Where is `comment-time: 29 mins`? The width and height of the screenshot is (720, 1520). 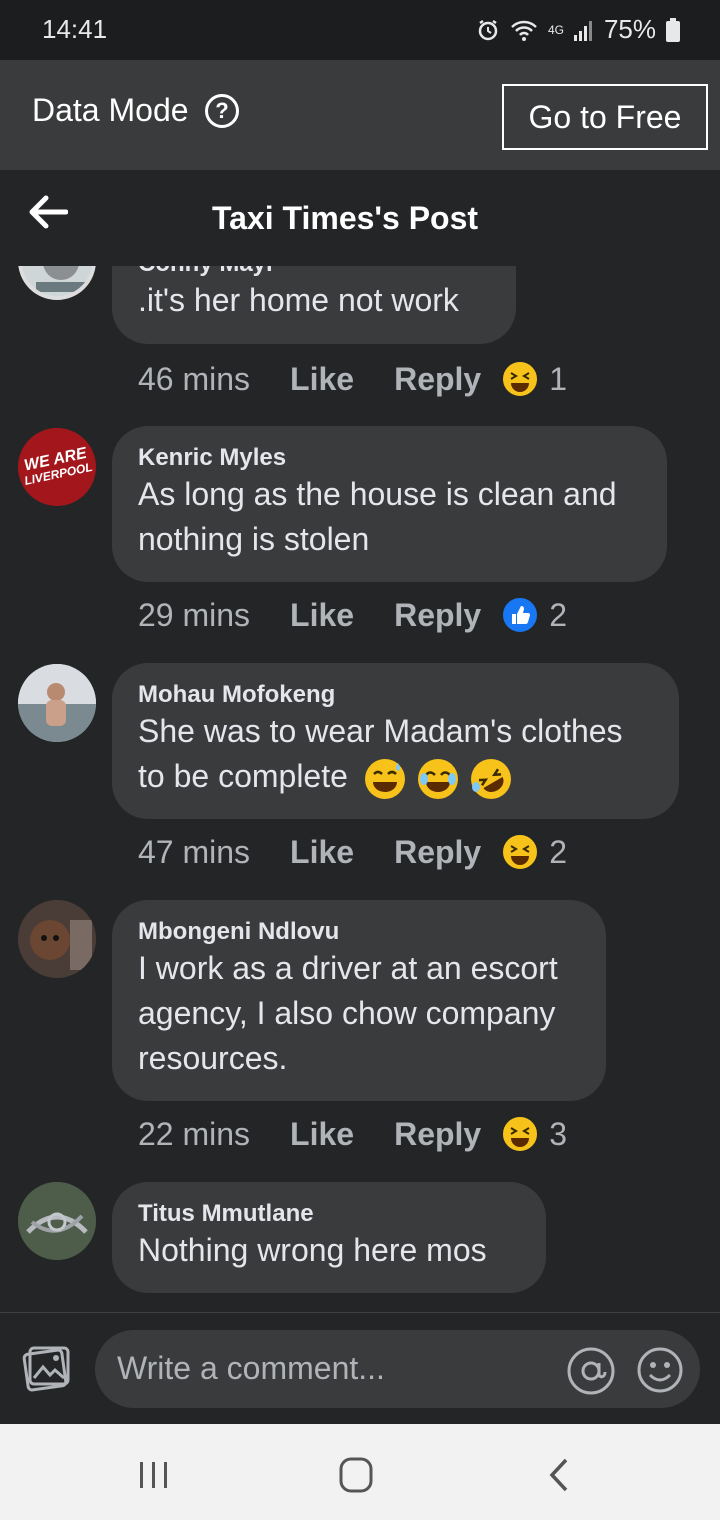 comment-time: 29 mins is located at coordinates (194, 614).